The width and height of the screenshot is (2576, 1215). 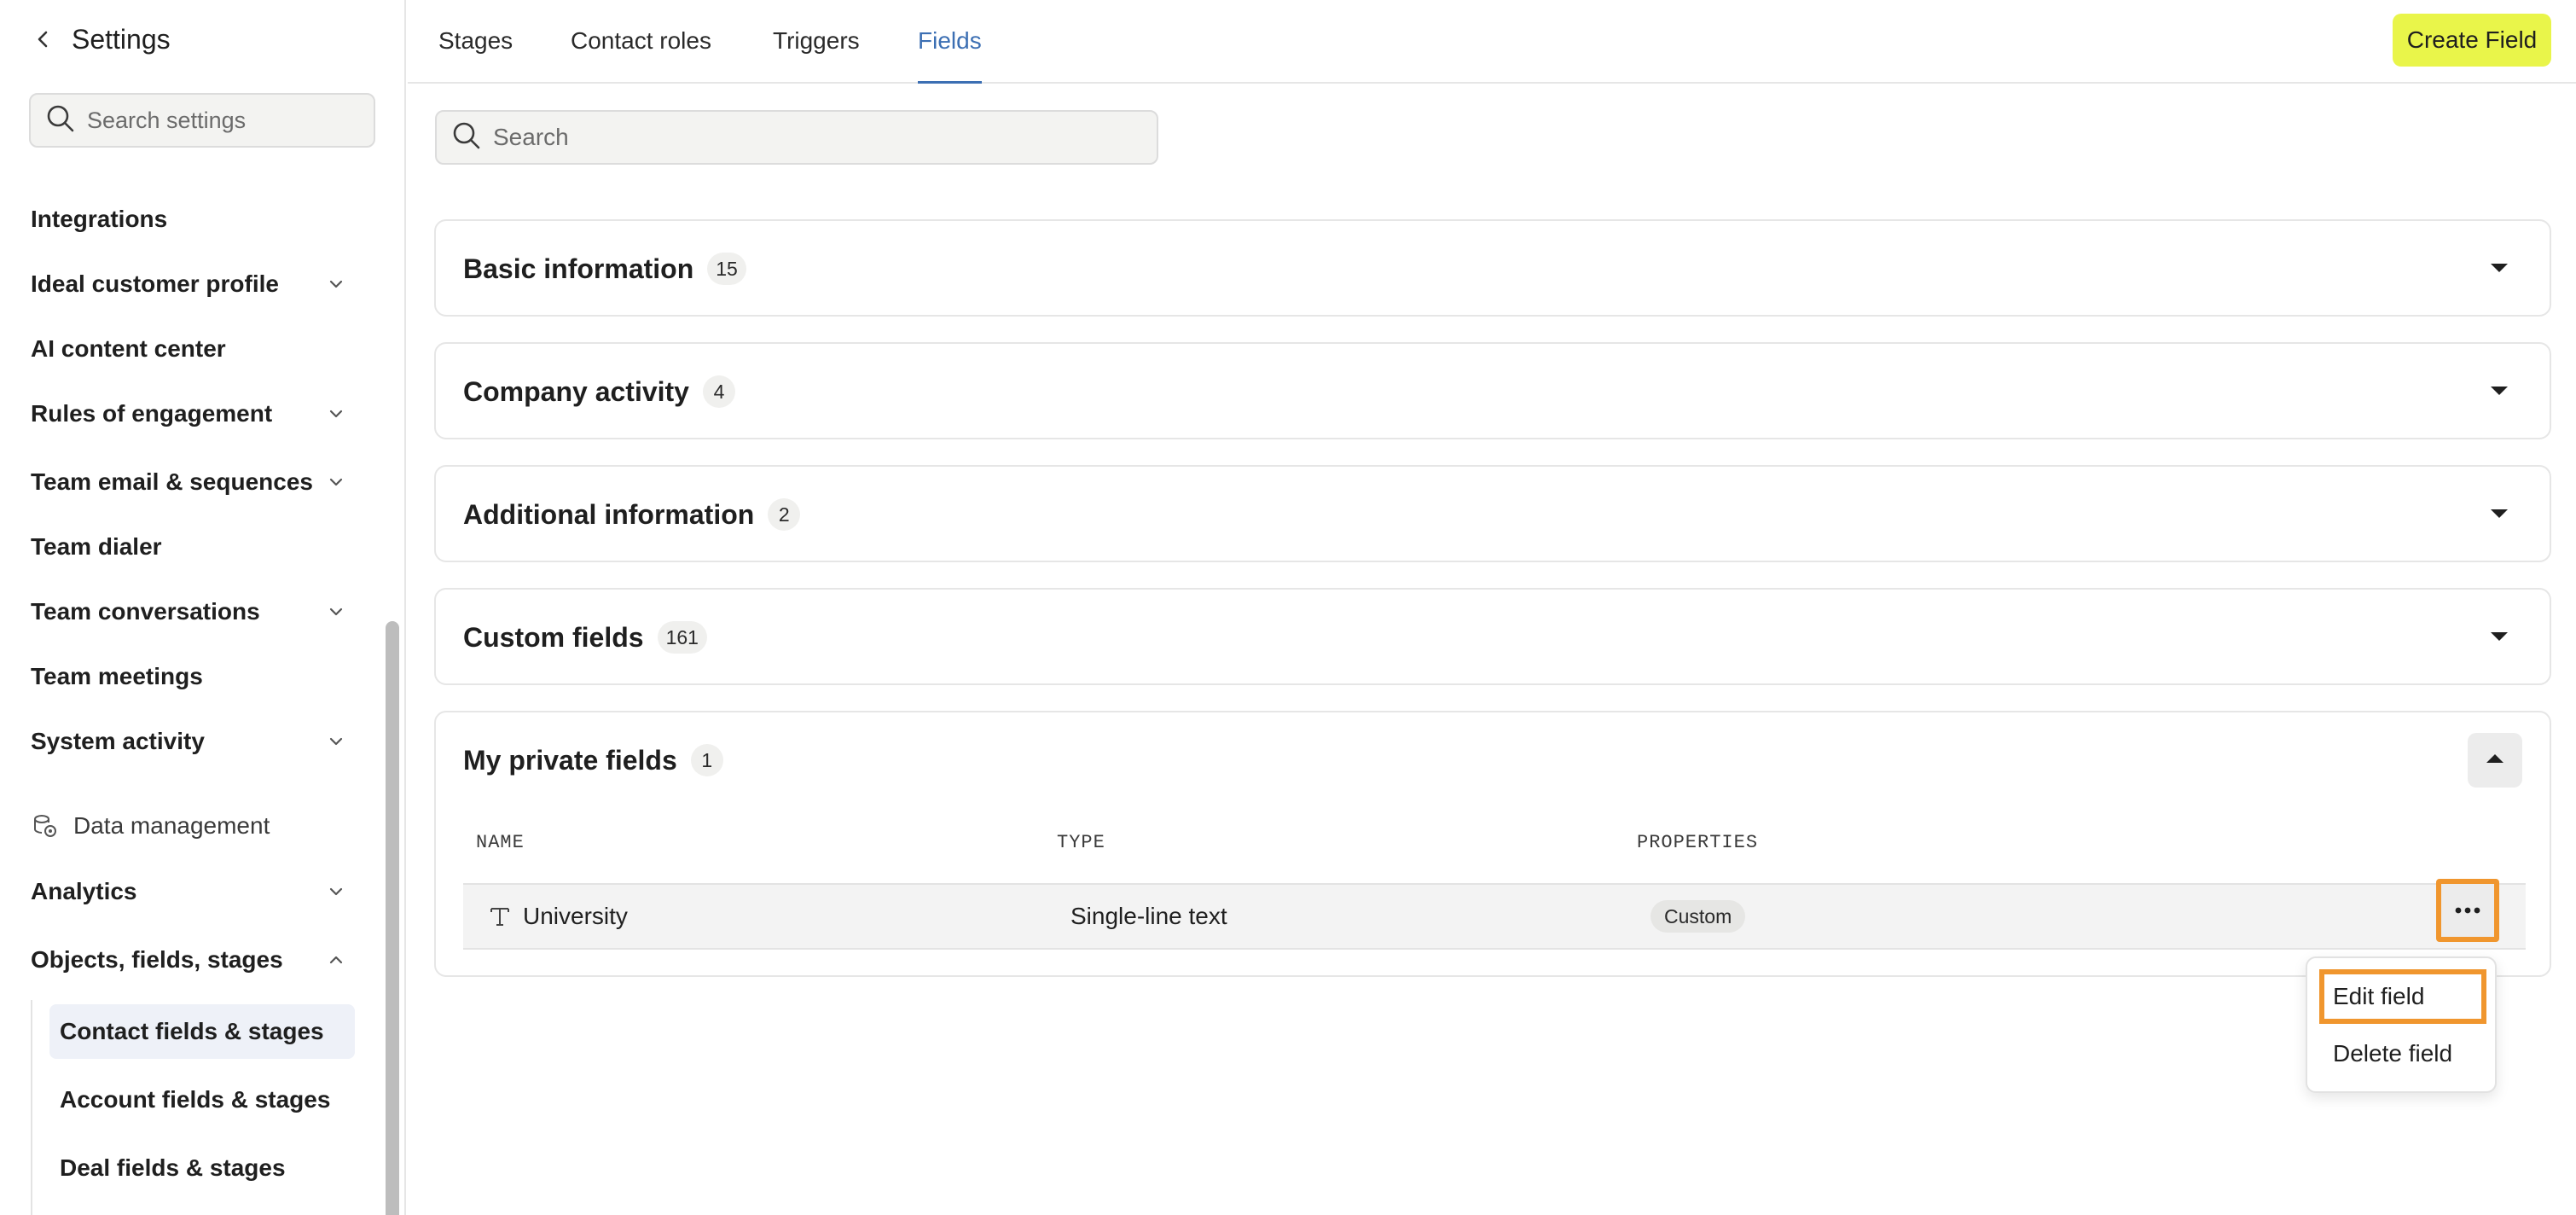 I want to click on sidebar-item-label: Objects, fields, stages, so click(x=157, y=960).